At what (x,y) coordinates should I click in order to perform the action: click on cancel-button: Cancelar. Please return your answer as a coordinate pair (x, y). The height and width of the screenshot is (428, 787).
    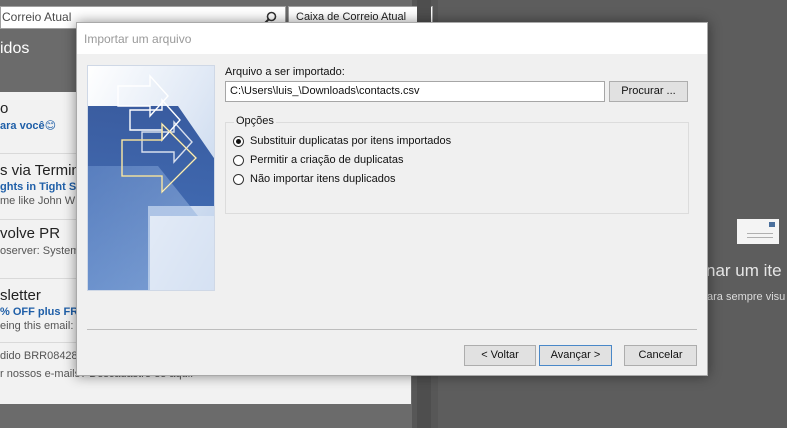
    Looking at the image, I should click on (660, 355).